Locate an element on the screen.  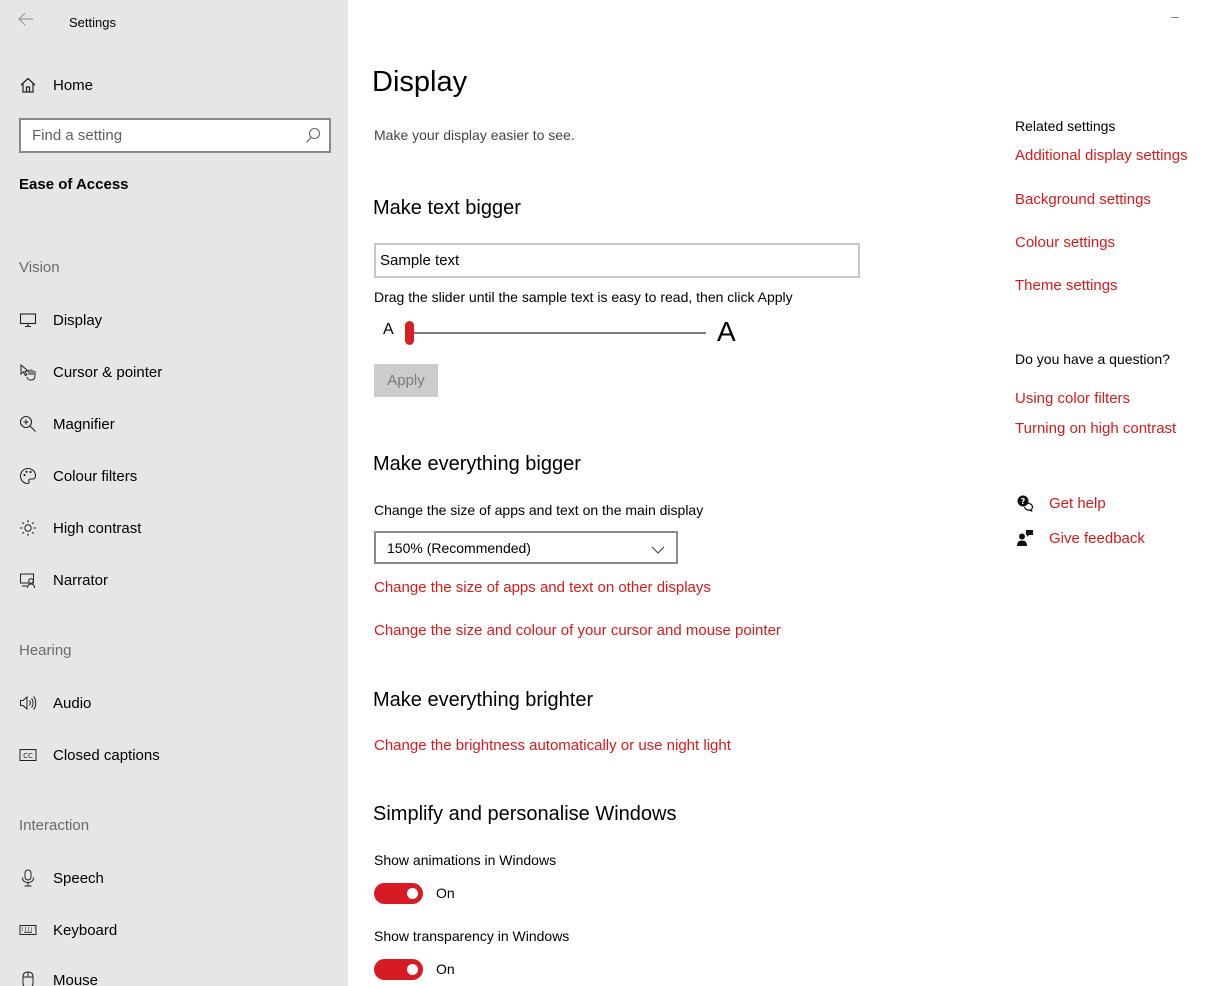
title-bar: Settings is located at coordinates (174, 23).